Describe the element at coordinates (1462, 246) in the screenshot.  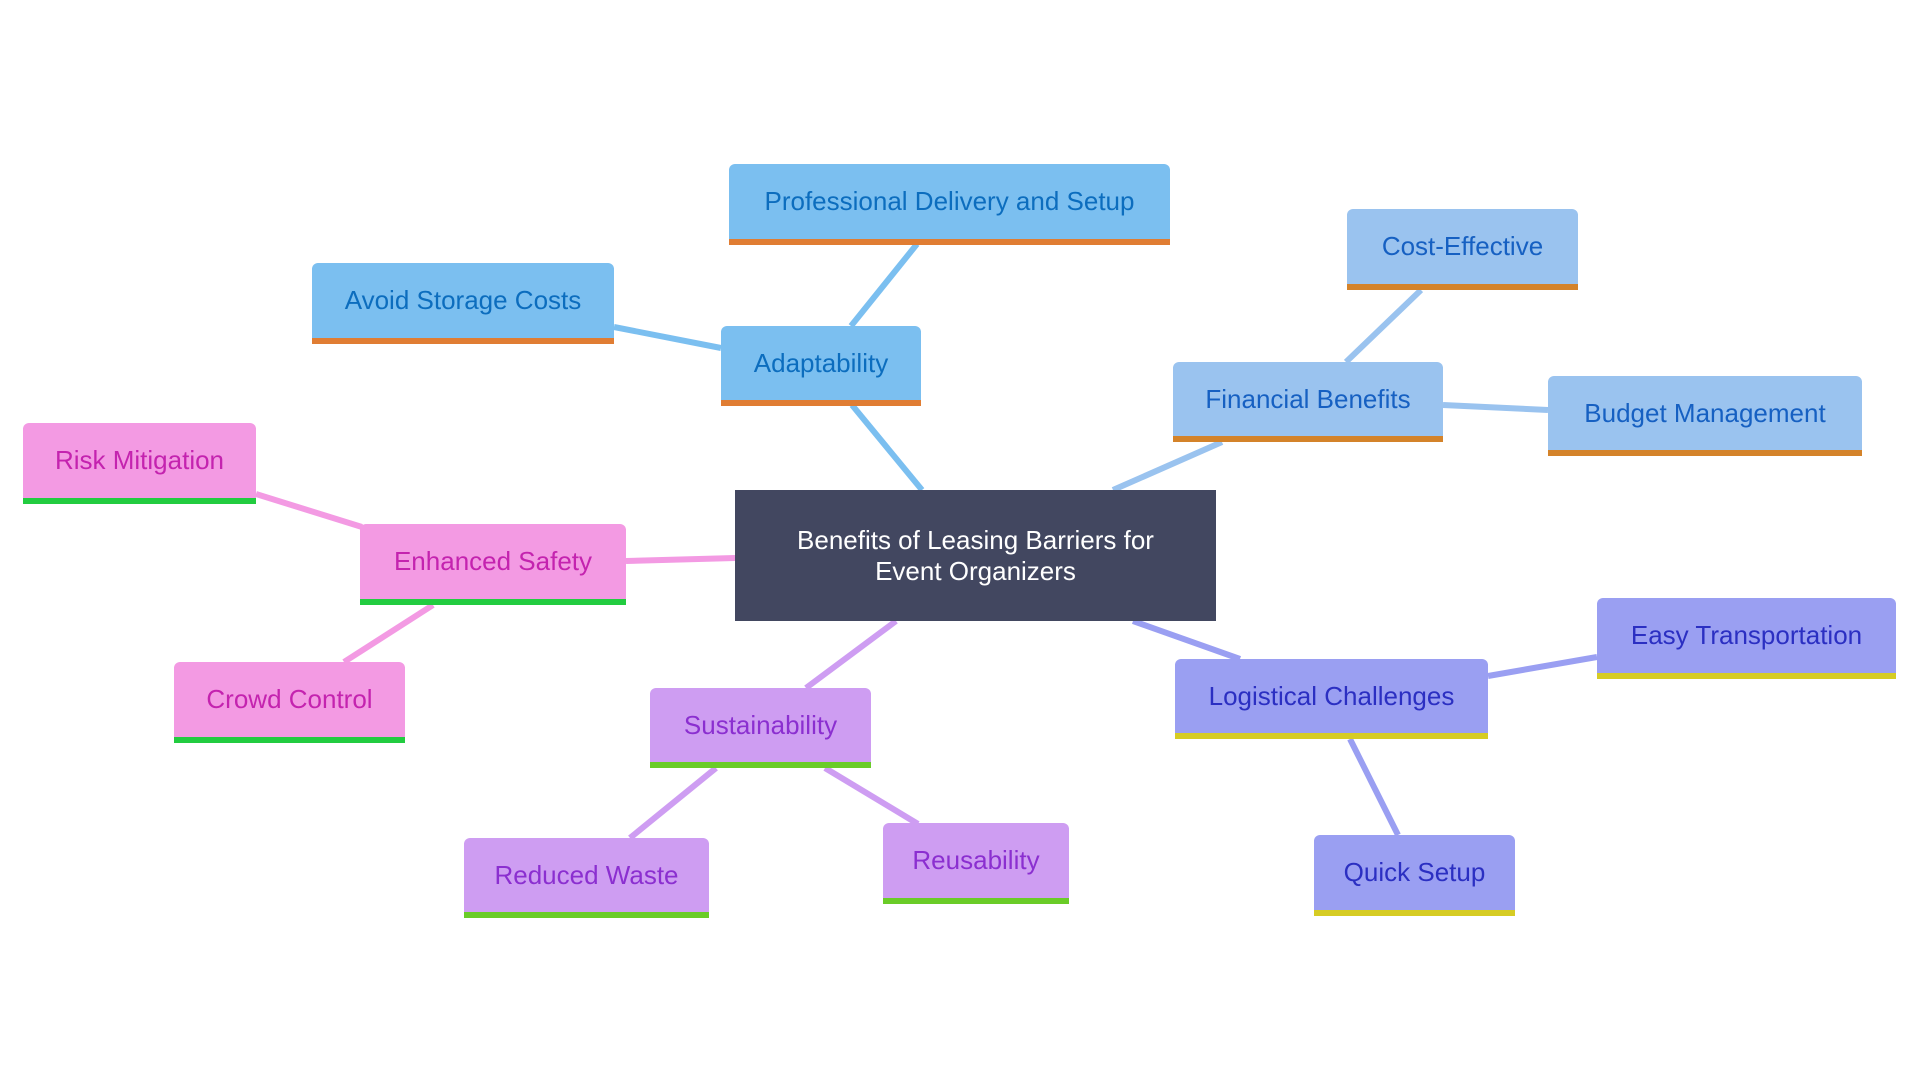
I see `node-label: Cost-Effective` at that location.